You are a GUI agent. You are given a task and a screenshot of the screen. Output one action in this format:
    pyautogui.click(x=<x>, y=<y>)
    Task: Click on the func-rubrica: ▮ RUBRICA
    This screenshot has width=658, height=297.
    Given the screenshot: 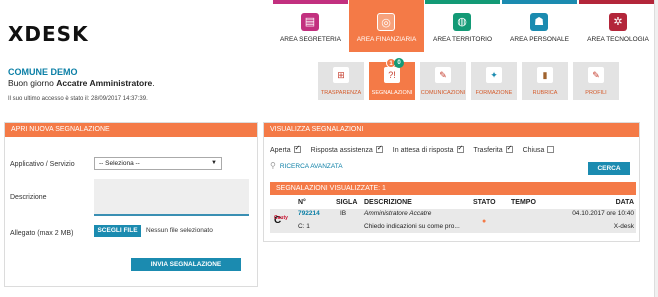 What is the action you would take?
    pyautogui.click(x=545, y=81)
    